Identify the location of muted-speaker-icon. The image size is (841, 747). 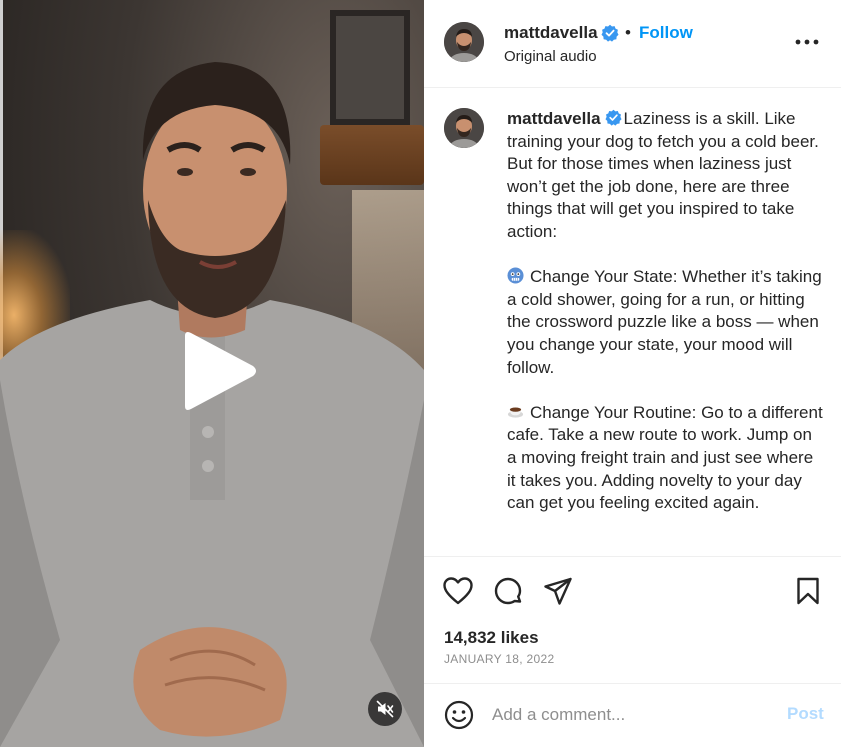
(385, 709).